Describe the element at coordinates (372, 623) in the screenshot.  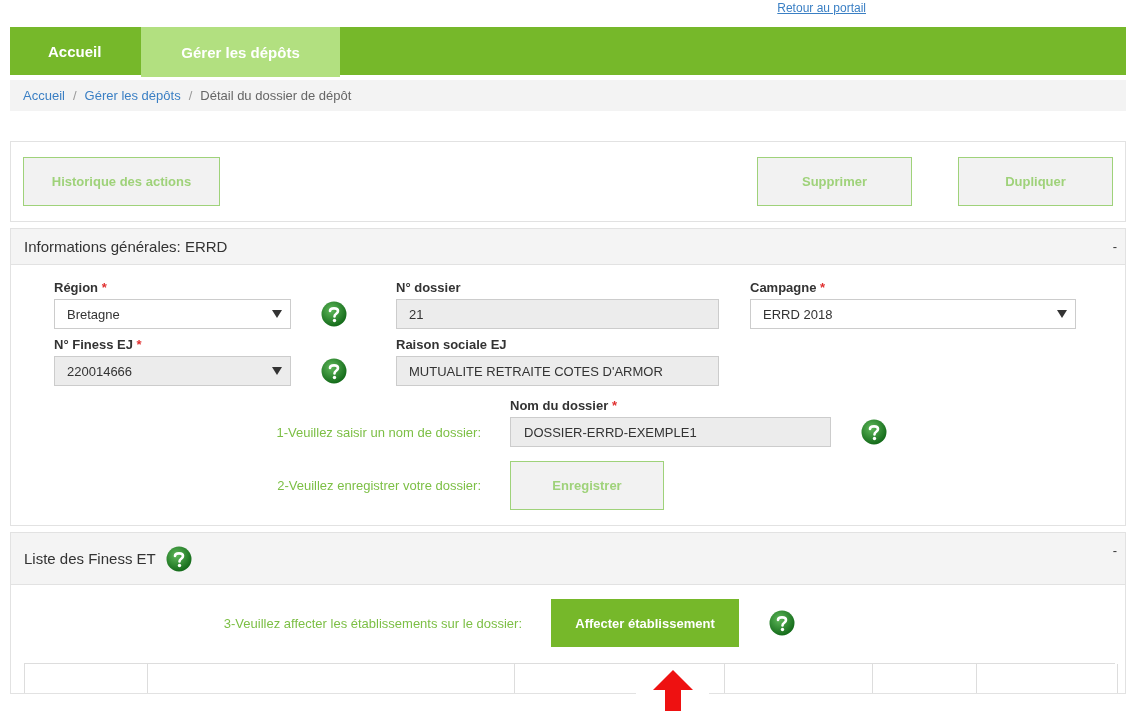
I see `step-instruction: 3-Veuillez affecter les établissements sur le dossier:` at that location.